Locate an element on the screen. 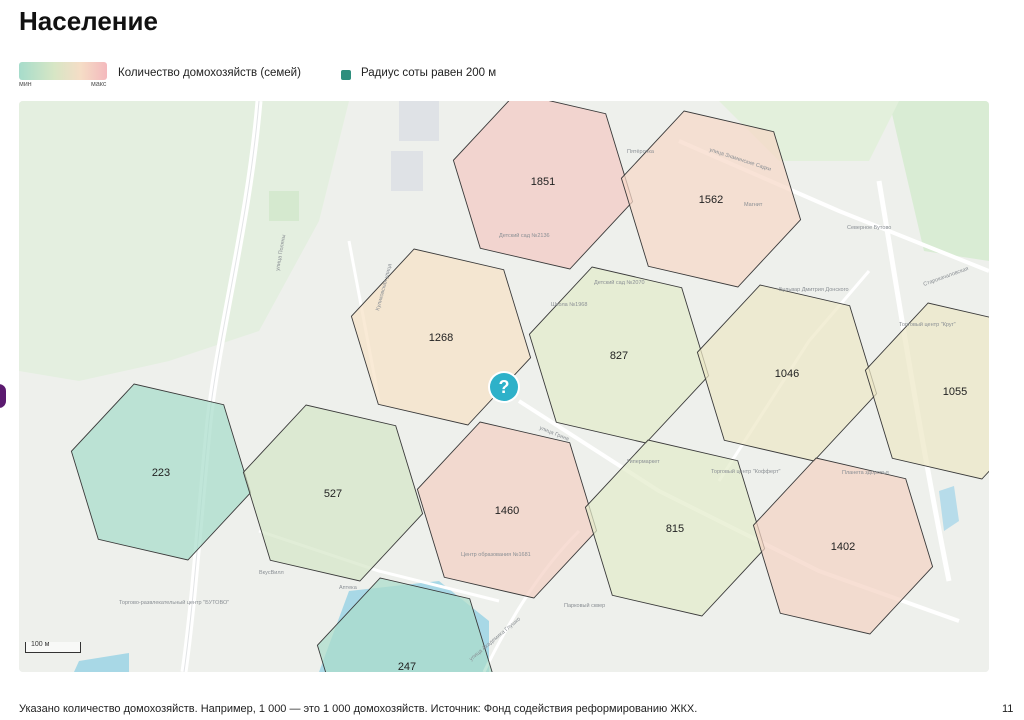 This screenshot has width=1024, height=720. page-title: Население is located at coordinates (88, 21).